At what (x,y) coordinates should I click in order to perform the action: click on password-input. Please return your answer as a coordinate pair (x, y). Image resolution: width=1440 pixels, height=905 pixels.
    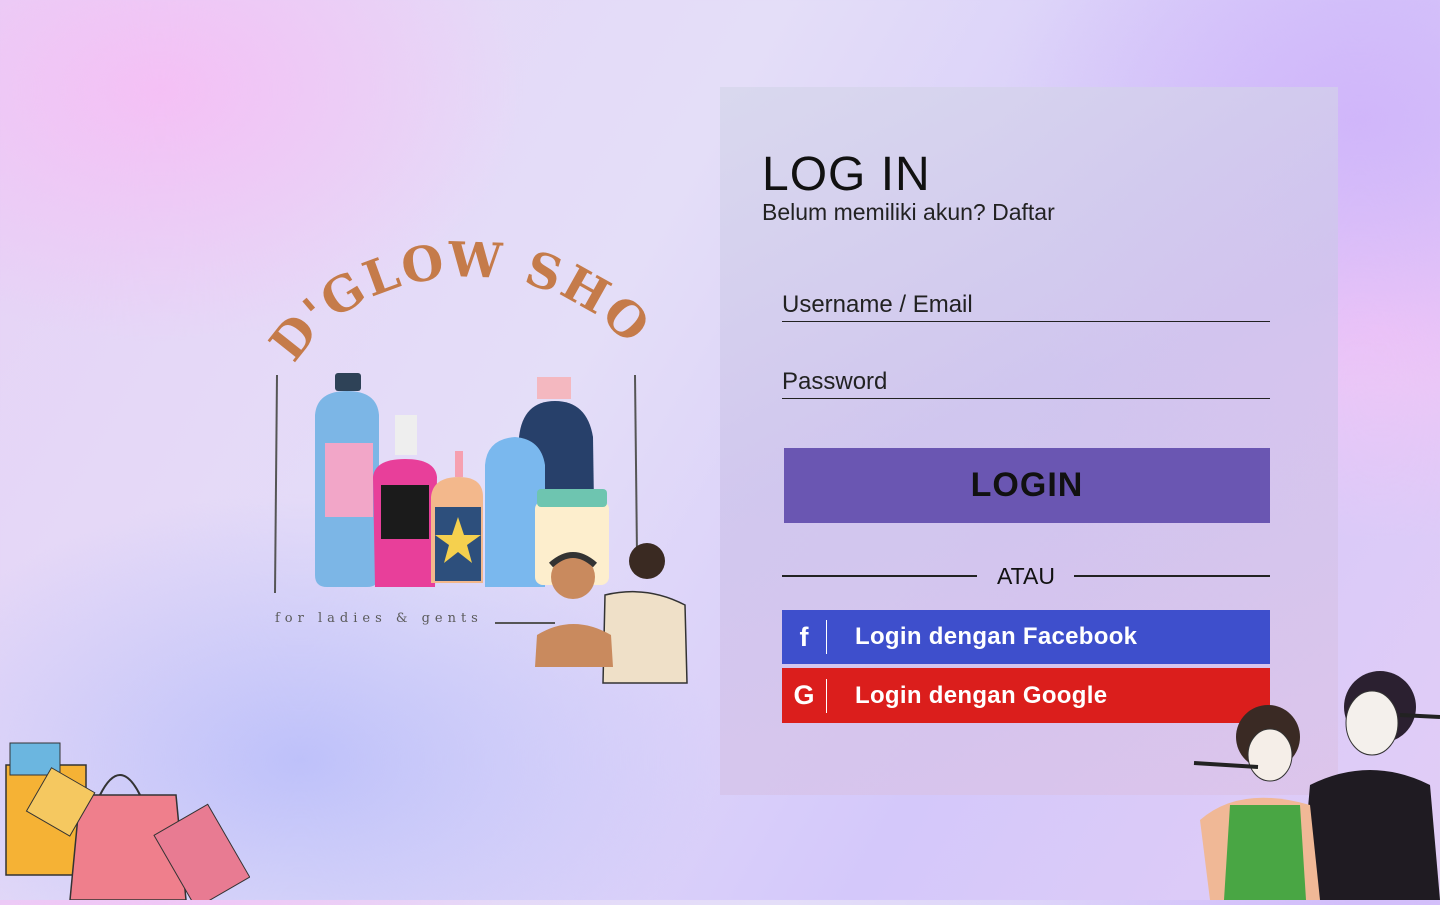
    Looking at the image, I should click on (1026, 383).